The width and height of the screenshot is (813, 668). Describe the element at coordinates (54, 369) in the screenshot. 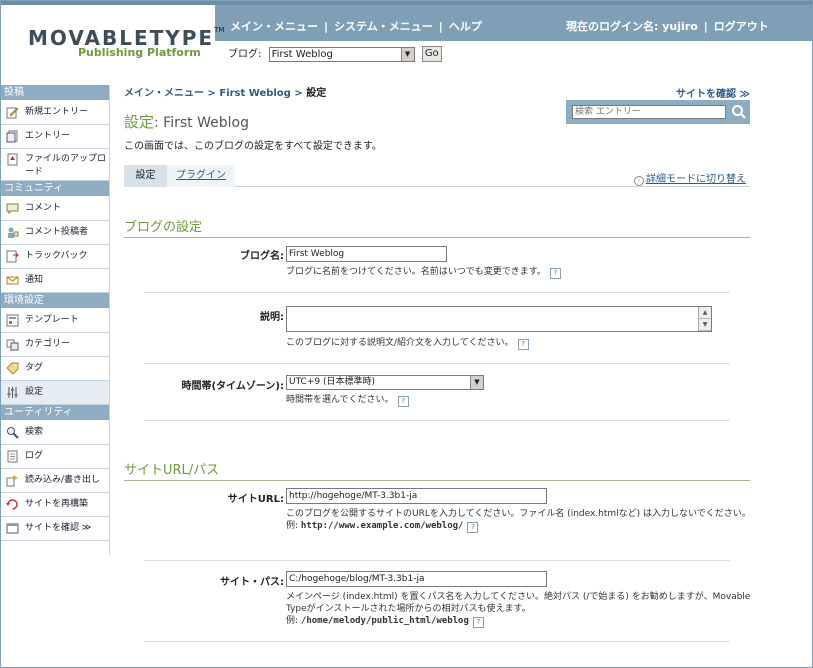

I see `sidebar-item-tag: タグ` at that location.